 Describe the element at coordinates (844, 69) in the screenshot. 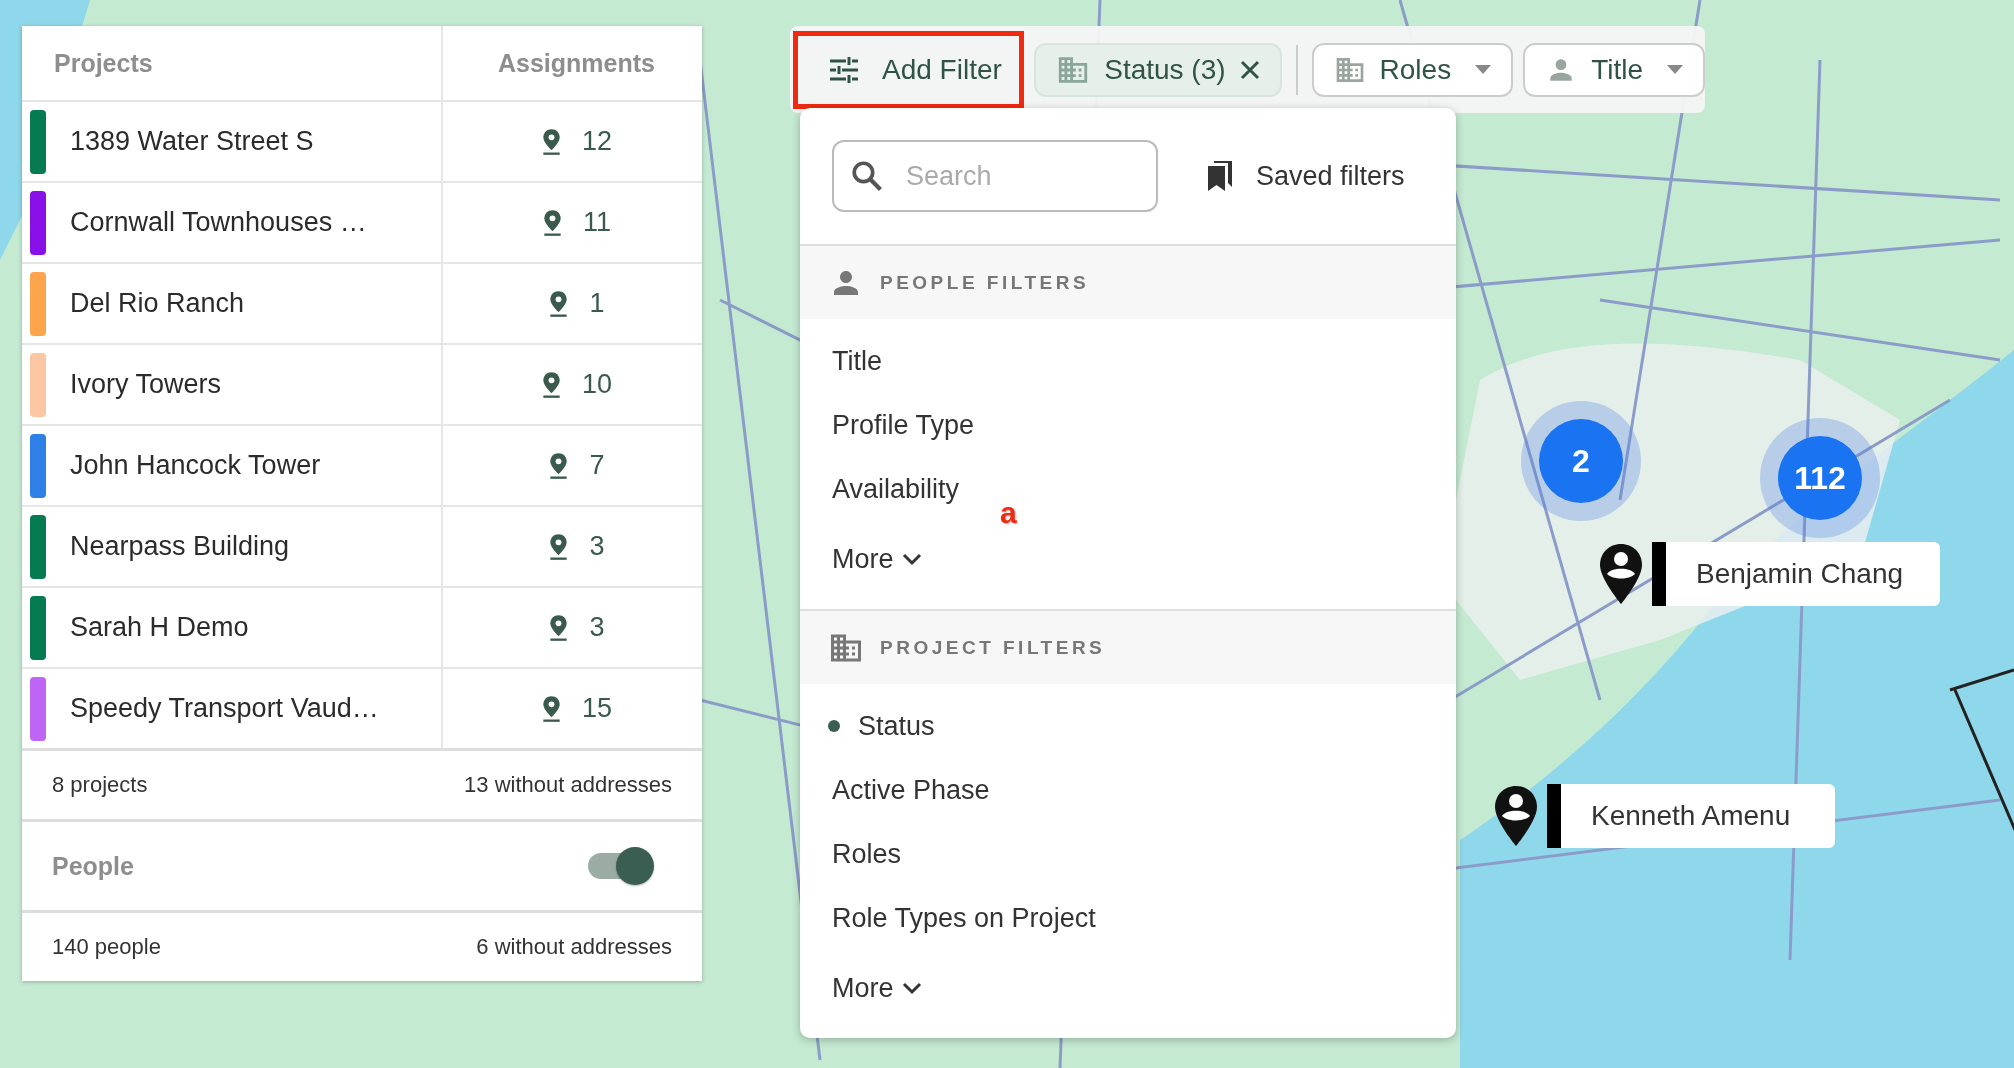

I see `sliders-icon` at that location.